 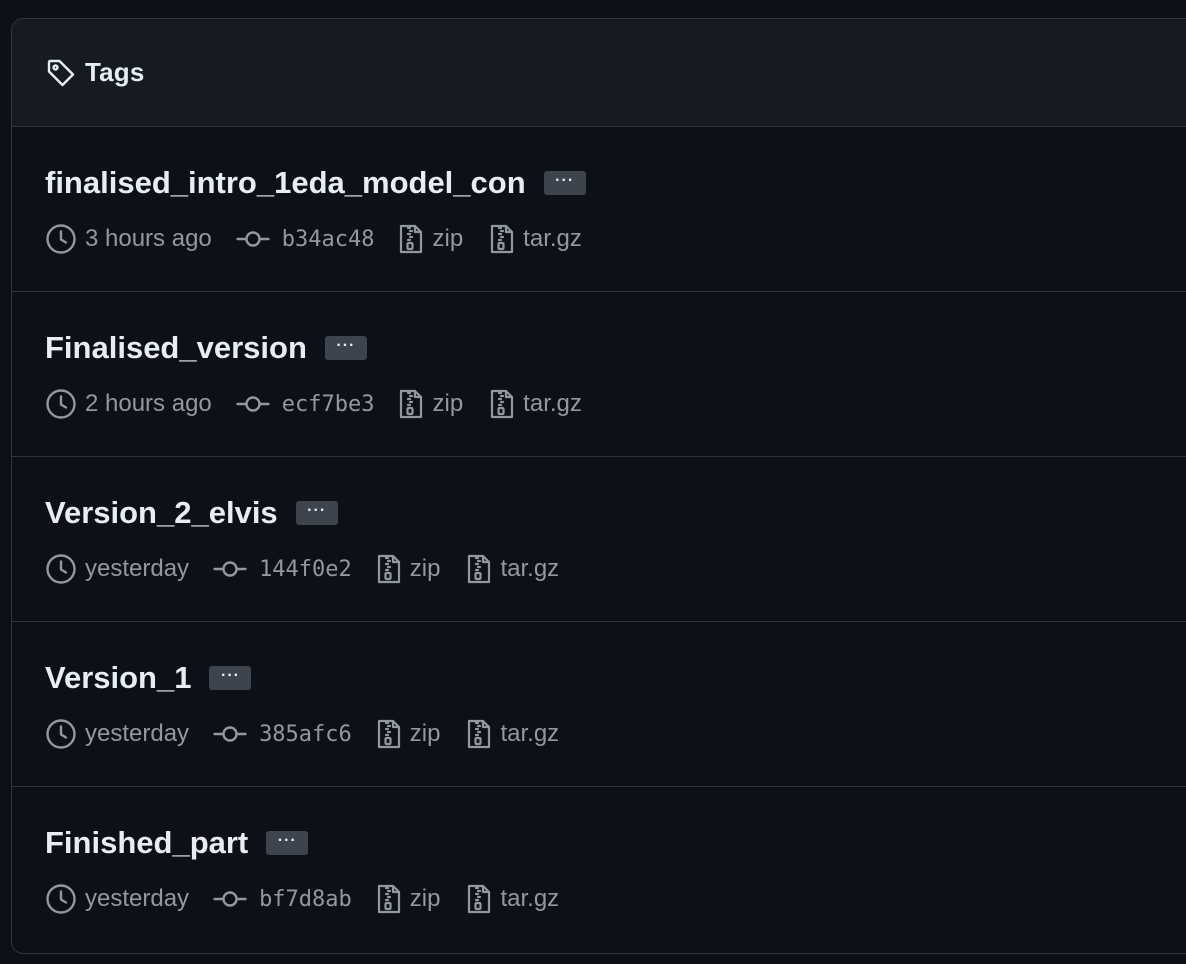 I want to click on commit-link: ecf7be3, so click(x=305, y=404).